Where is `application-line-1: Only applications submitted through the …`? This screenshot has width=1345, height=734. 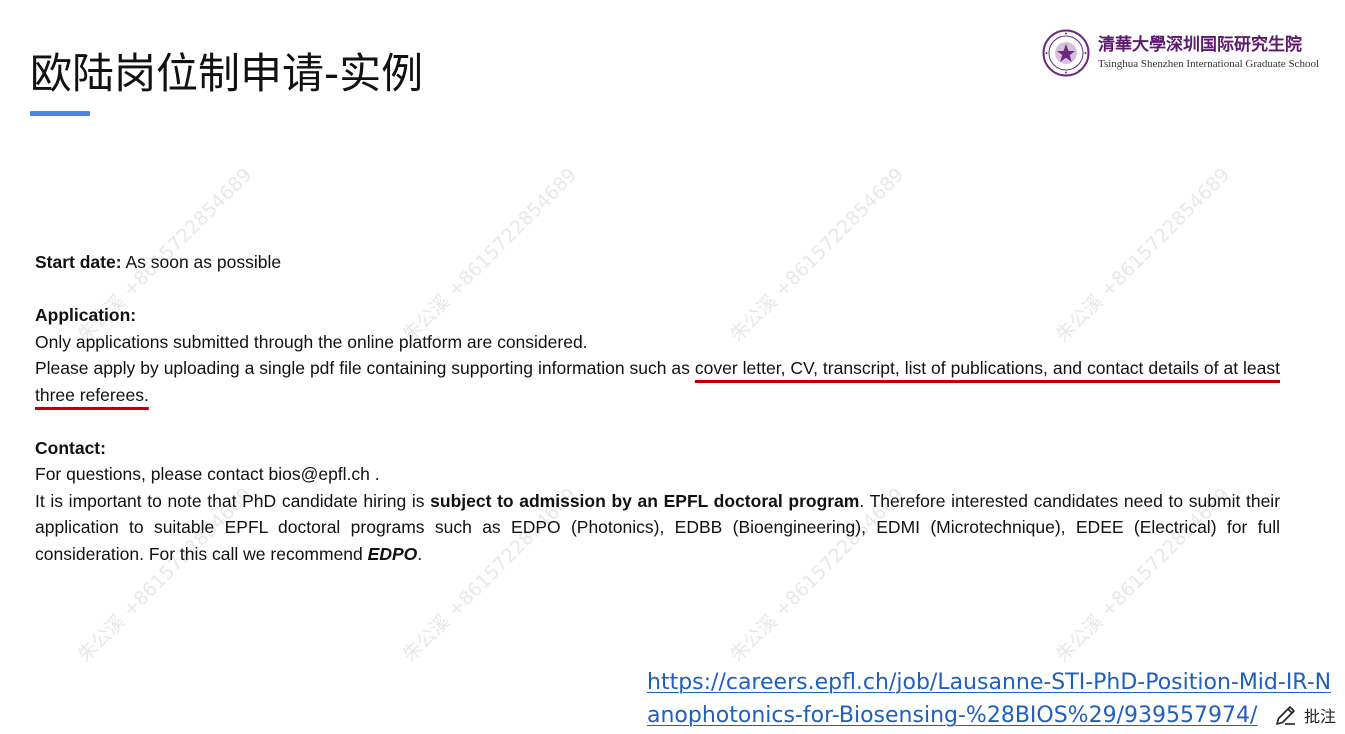
application-line-1: Only applications submitted through the … is located at coordinates (311, 341).